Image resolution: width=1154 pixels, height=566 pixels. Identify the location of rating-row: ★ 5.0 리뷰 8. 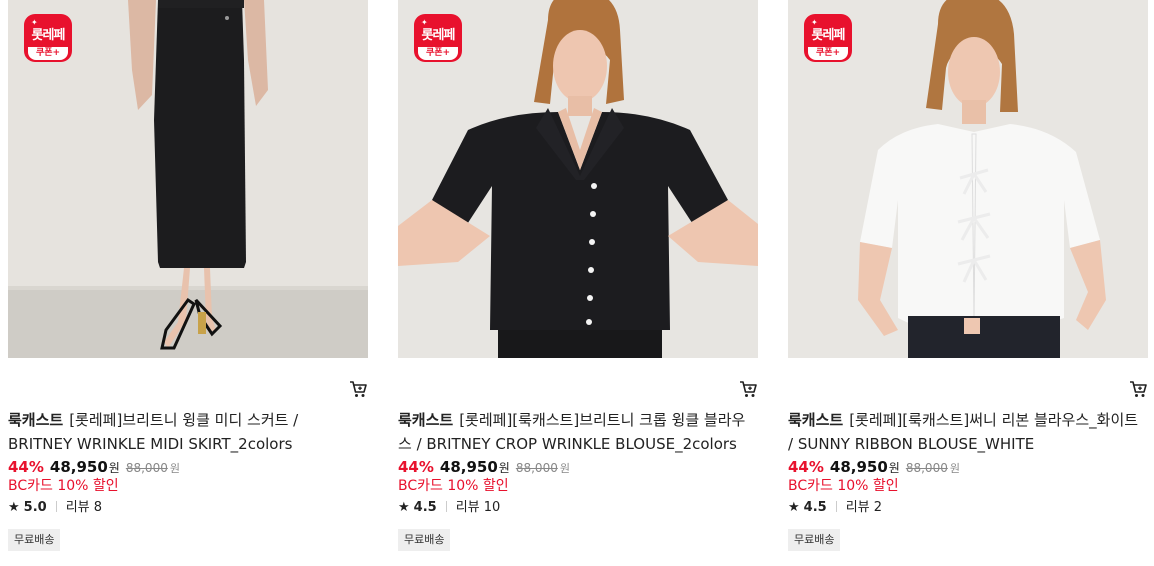
(55, 508).